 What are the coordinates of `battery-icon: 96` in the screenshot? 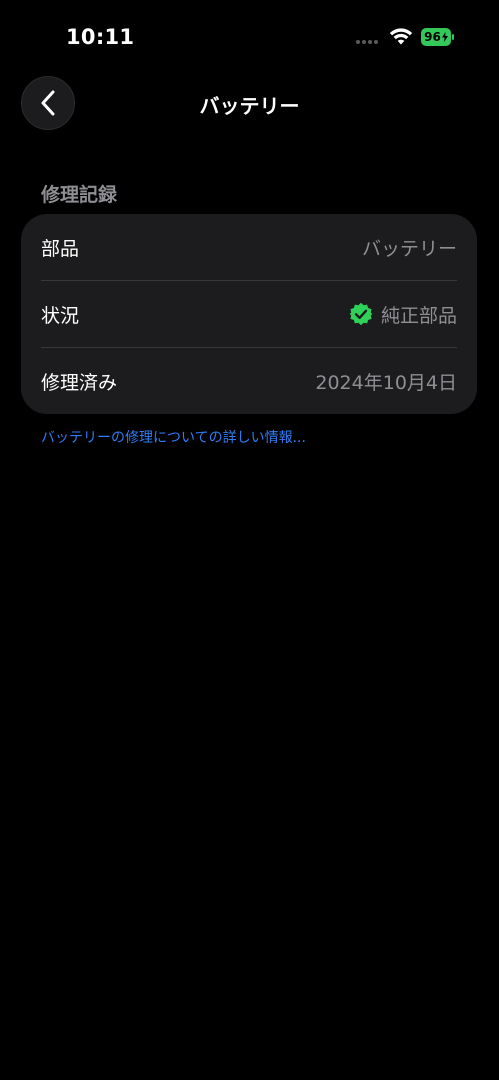 It's located at (438, 37).